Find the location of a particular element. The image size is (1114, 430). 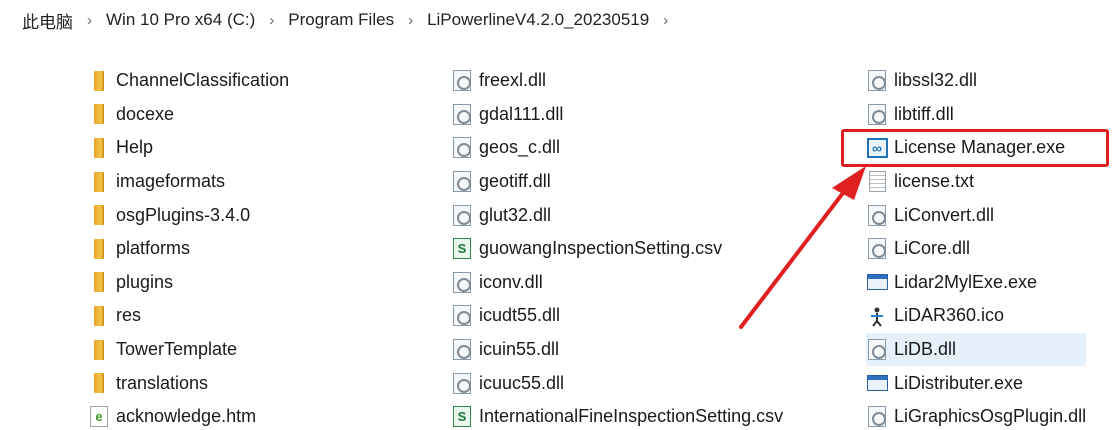

file-item: LiDAR360.ico is located at coordinates (976, 316).